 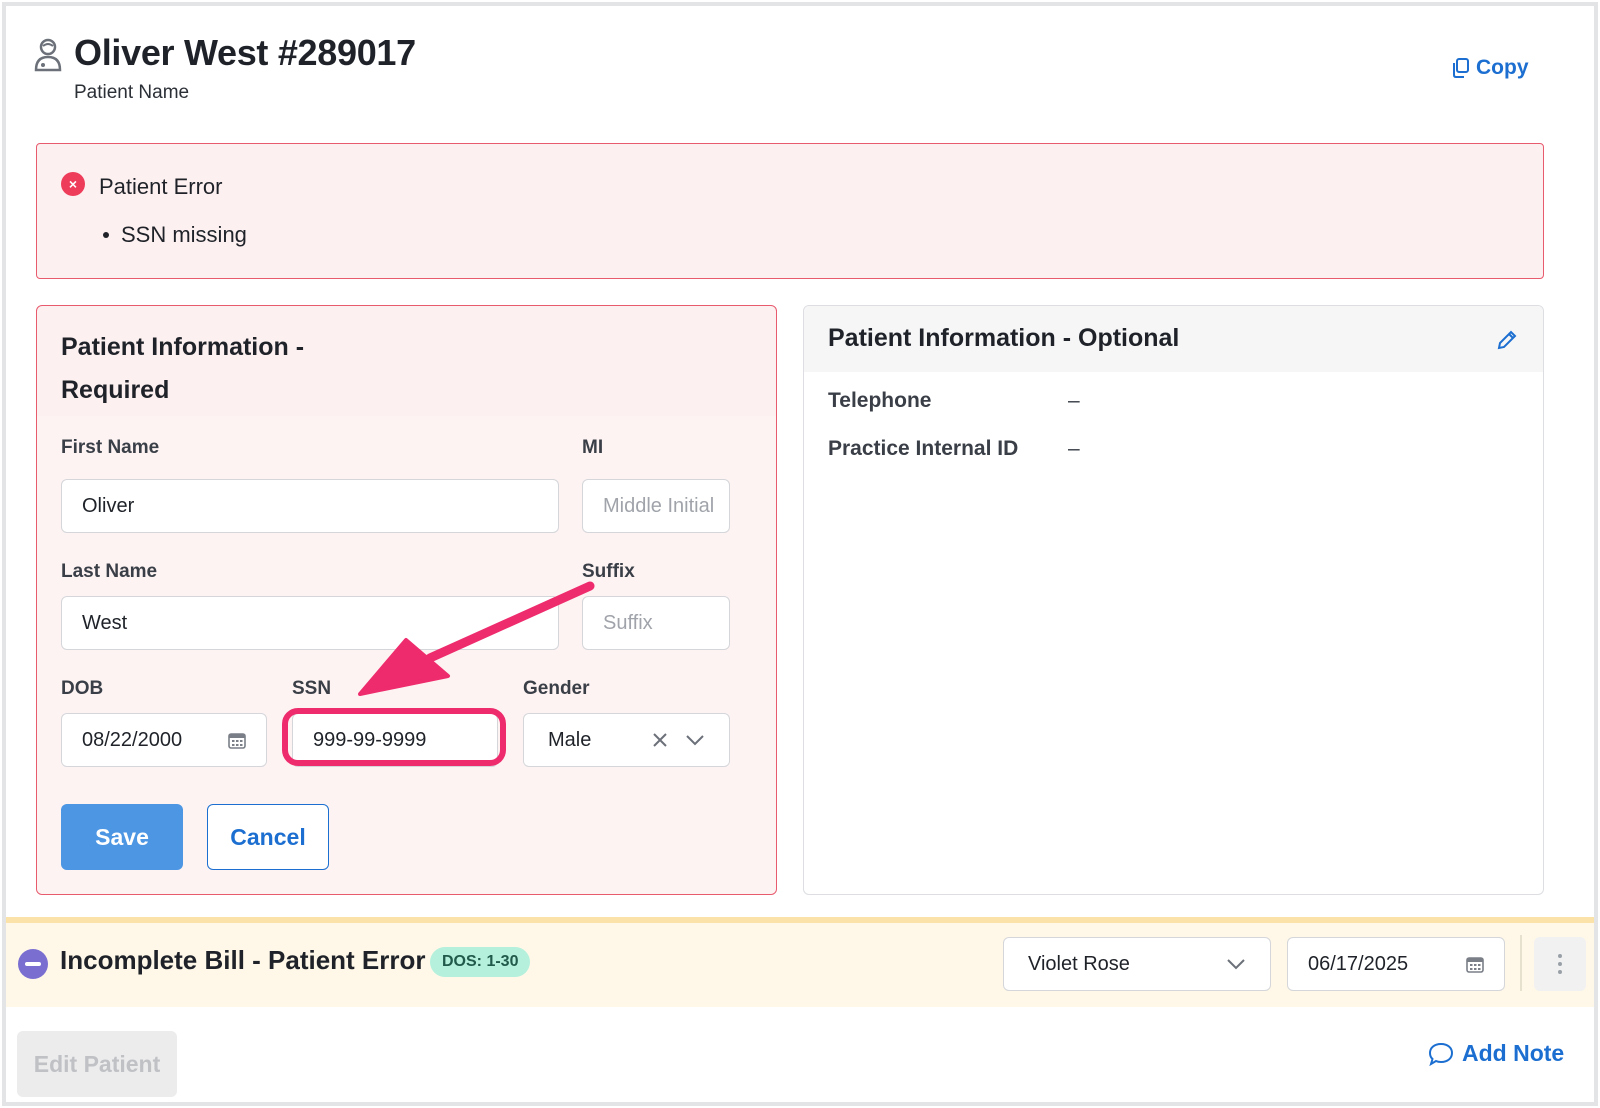 I want to click on suffix-field: Suffix, so click(x=656, y=623).